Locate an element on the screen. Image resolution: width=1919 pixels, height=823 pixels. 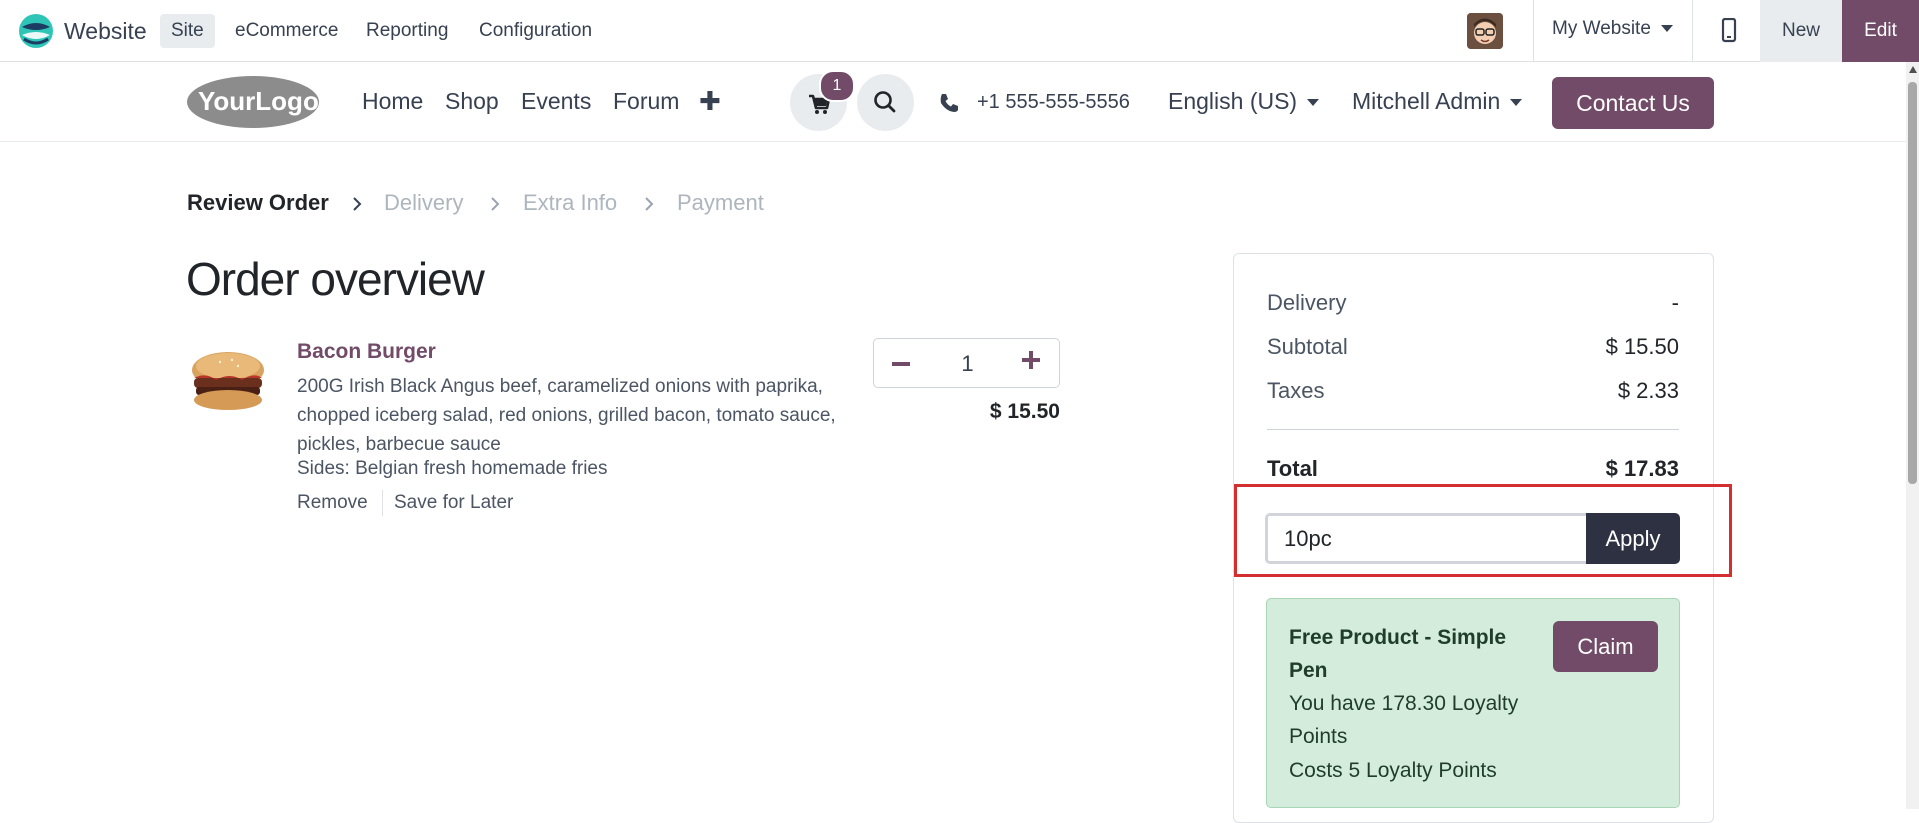
user-menu: Mitchell Admin is located at coordinates (1437, 101).